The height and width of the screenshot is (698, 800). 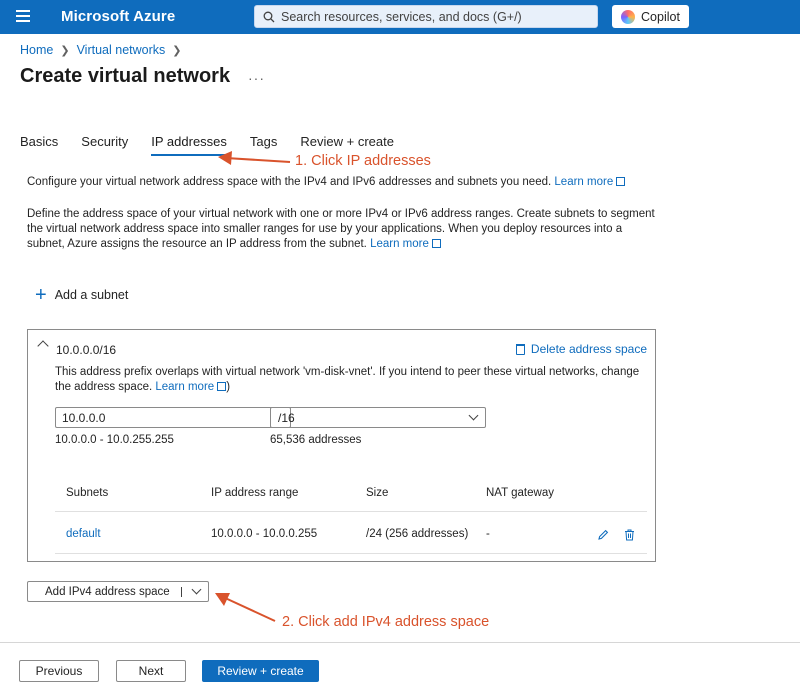 What do you see at coordinates (628, 16) in the screenshot?
I see `copilot-icon` at bounding box center [628, 16].